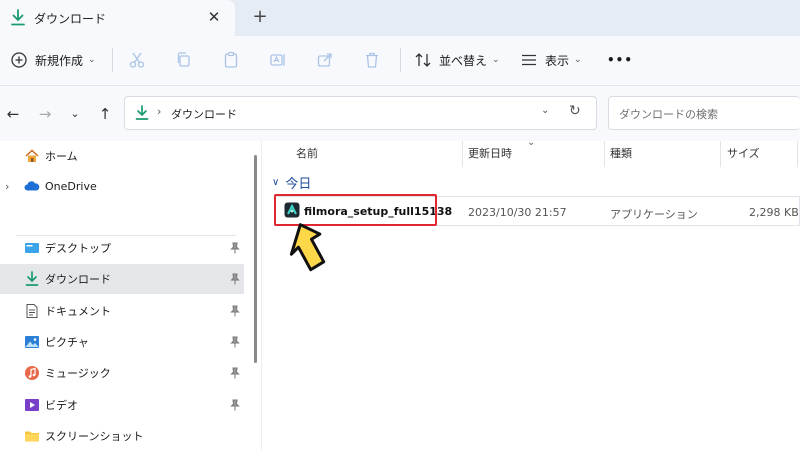  I want to click on sidebar-item-videos: ビデオ, so click(122, 405).